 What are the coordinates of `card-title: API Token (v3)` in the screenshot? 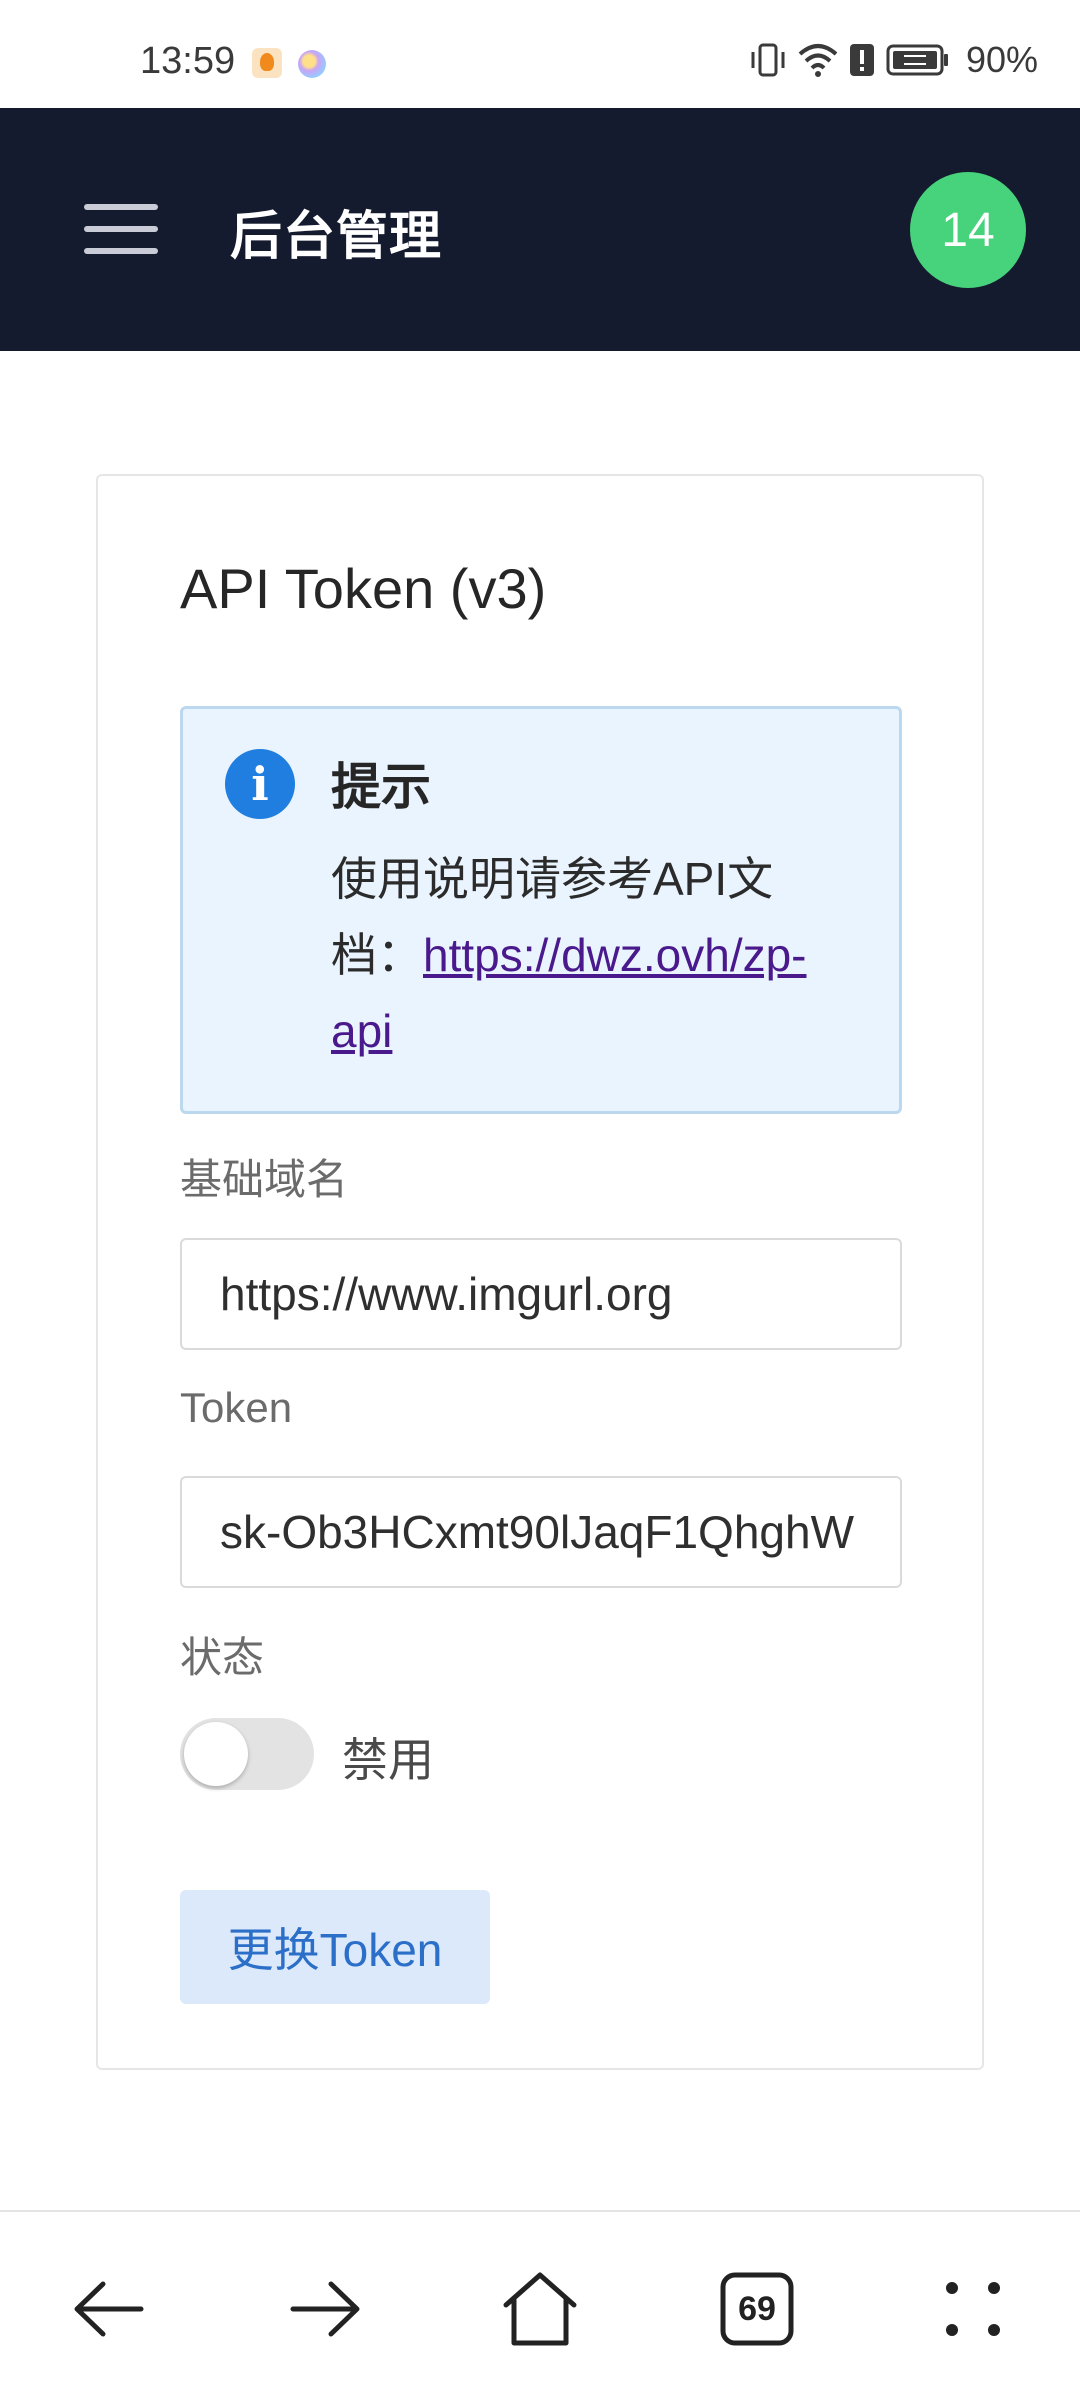 It's located at (363, 588).